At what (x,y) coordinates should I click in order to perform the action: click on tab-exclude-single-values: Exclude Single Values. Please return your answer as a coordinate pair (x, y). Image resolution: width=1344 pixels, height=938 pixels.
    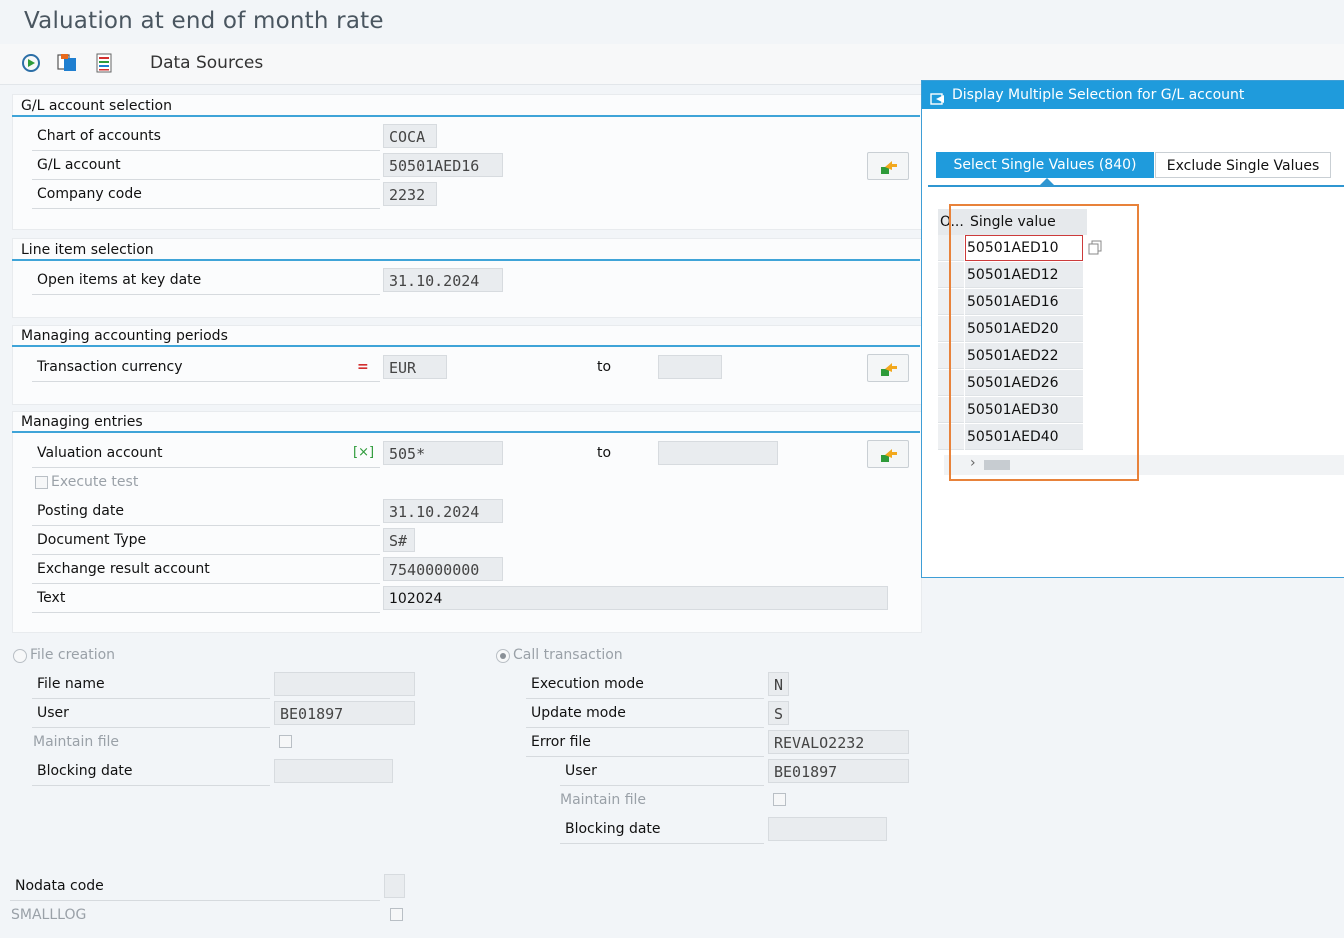
    Looking at the image, I should click on (1243, 165).